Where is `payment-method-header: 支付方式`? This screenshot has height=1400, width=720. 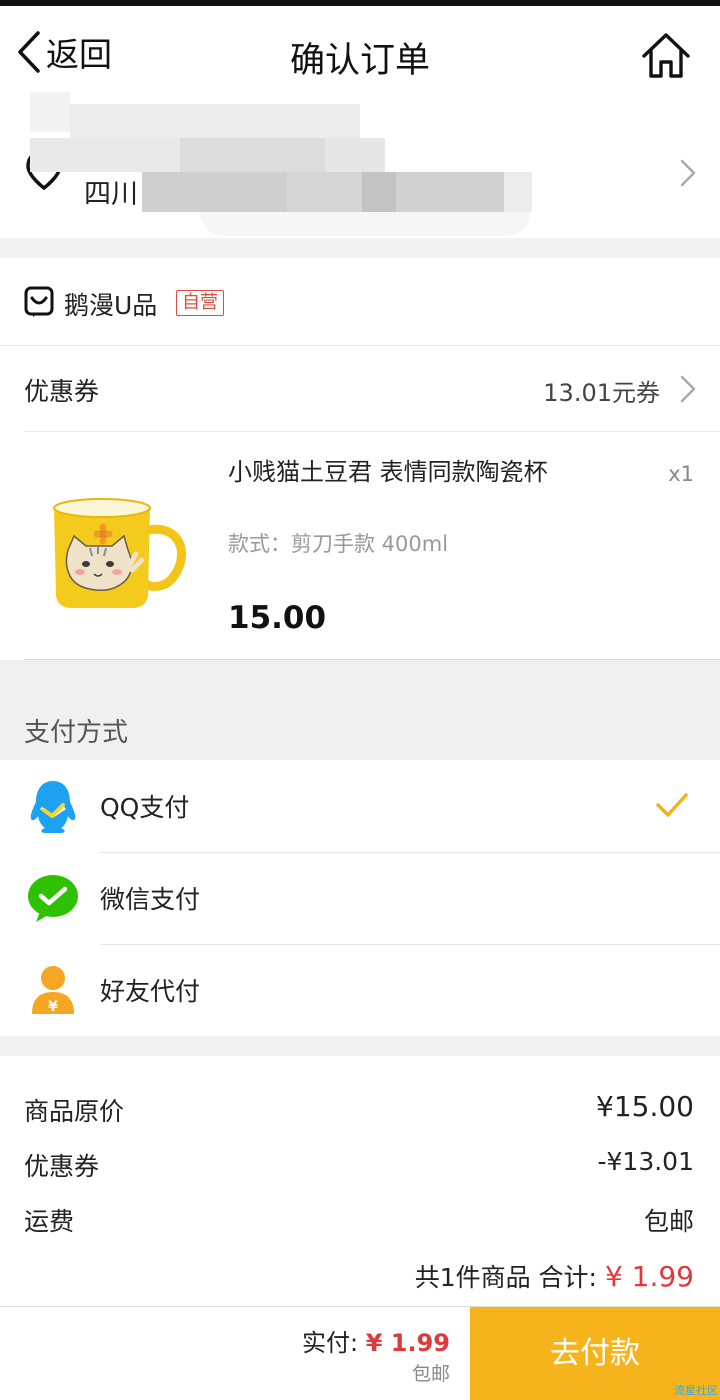
payment-method-header: 支付方式 is located at coordinates (360, 710).